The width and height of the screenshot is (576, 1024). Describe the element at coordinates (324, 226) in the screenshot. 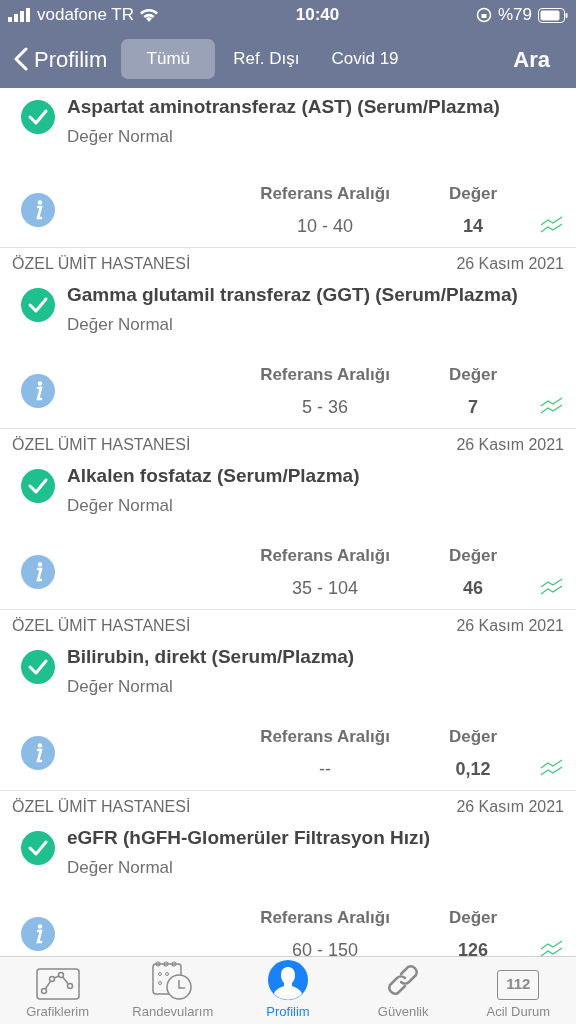

I see `reference-range: 10 - 40` at that location.